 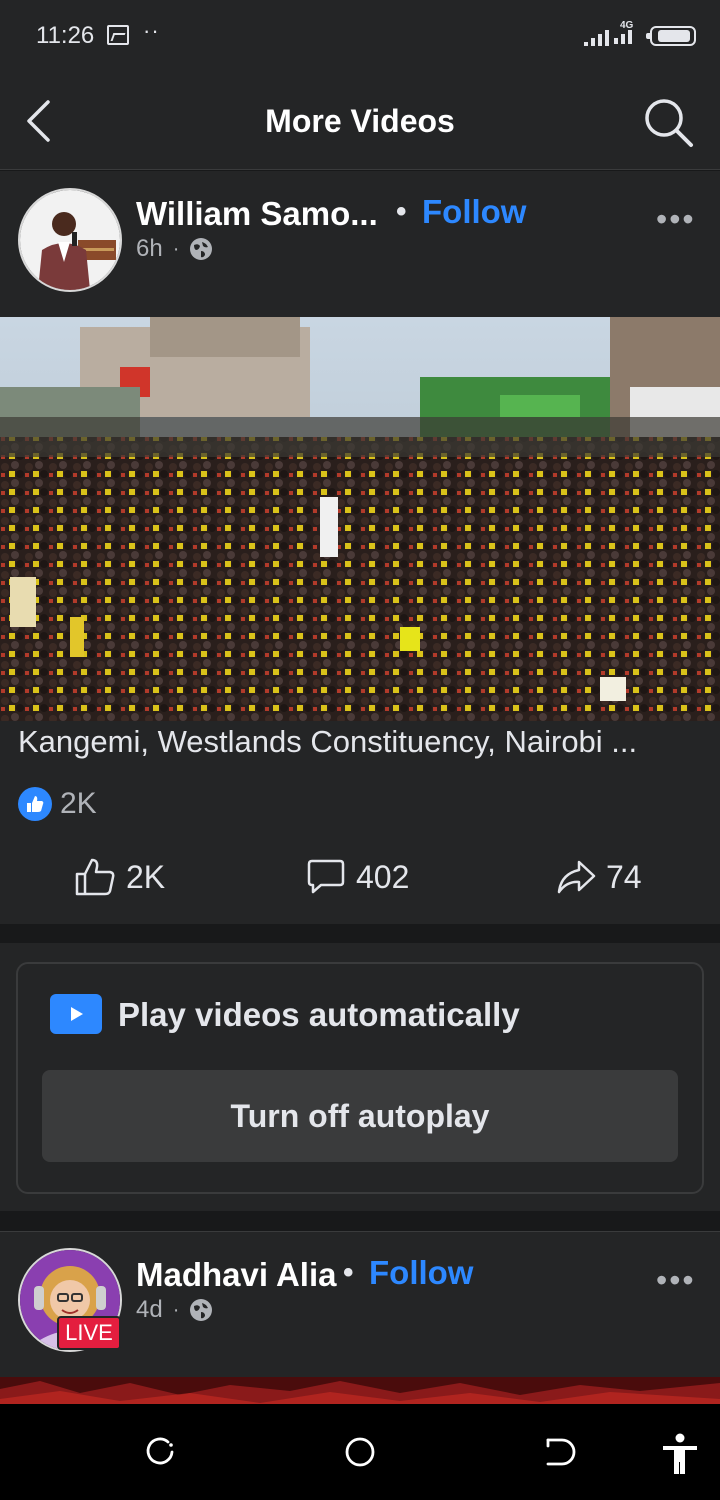 What do you see at coordinates (596, 38) in the screenshot?
I see `signal-icon` at bounding box center [596, 38].